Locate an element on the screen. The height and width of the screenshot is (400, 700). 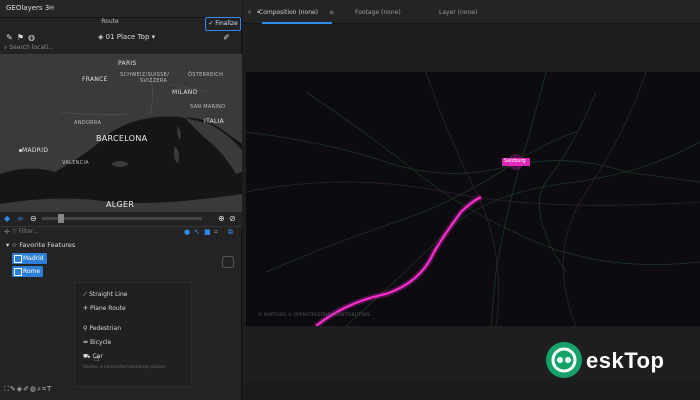
bottom-toolbar: ⛶✎◈✐◍⌕⌗T is located at coordinates (28, 389).